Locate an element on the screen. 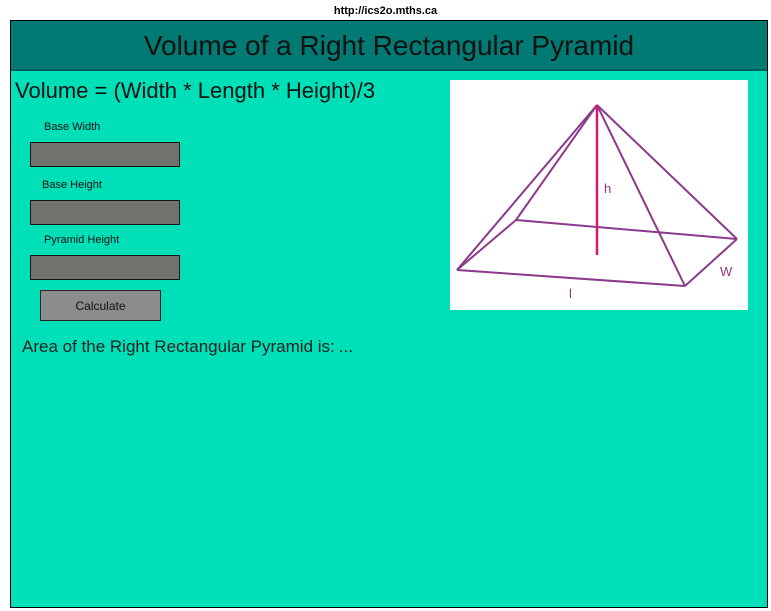 This screenshot has width=771, height=611. pyramid-height-input is located at coordinates (105, 267).